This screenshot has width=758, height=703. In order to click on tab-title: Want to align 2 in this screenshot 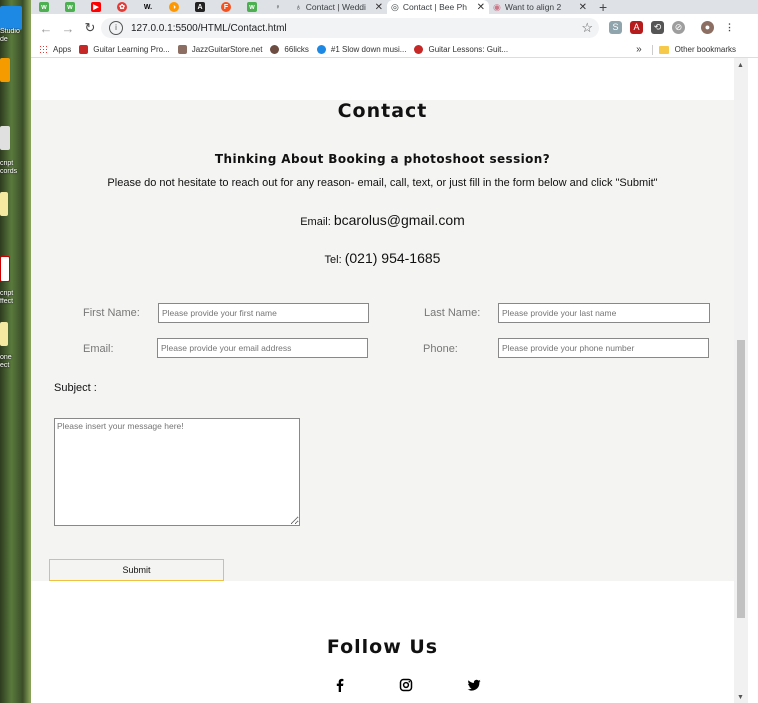, I will do `click(533, 7)`.